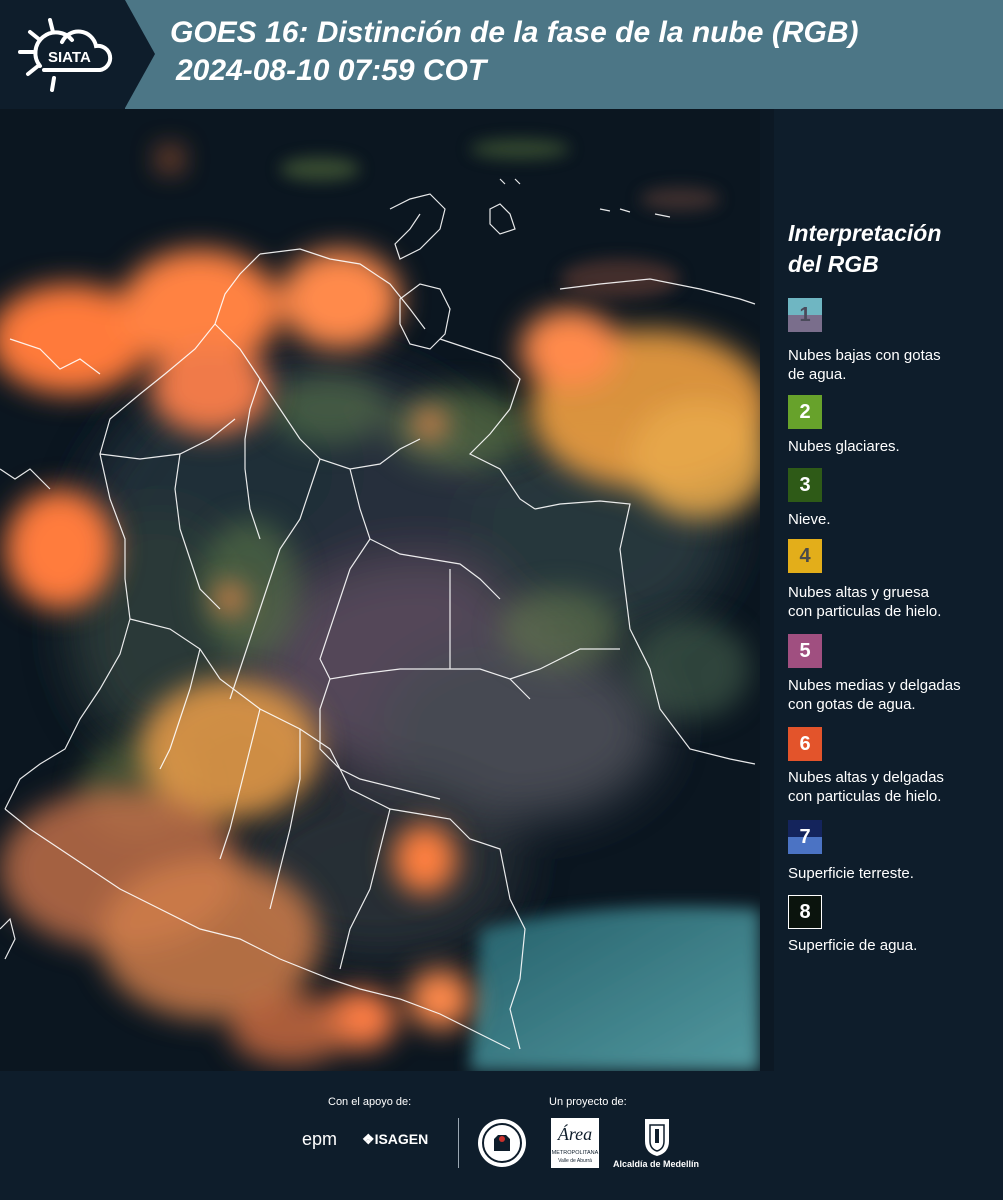  Describe the element at coordinates (588, 1102) in the screenshot. I see `project-label: Un proyecto de:` at that location.